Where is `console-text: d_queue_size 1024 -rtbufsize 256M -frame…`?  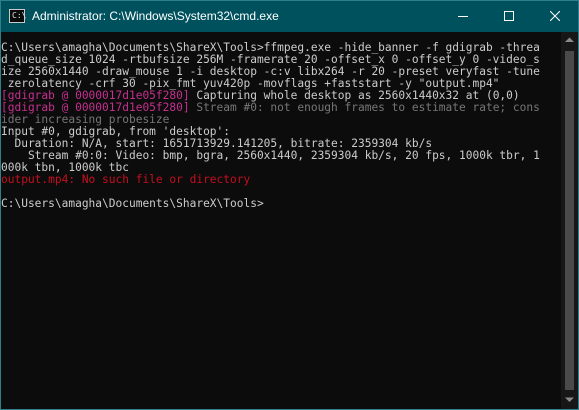
console-text: d_queue_size 1024 -rtbufsize 256M -frame… is located at coordinates (270, 60).